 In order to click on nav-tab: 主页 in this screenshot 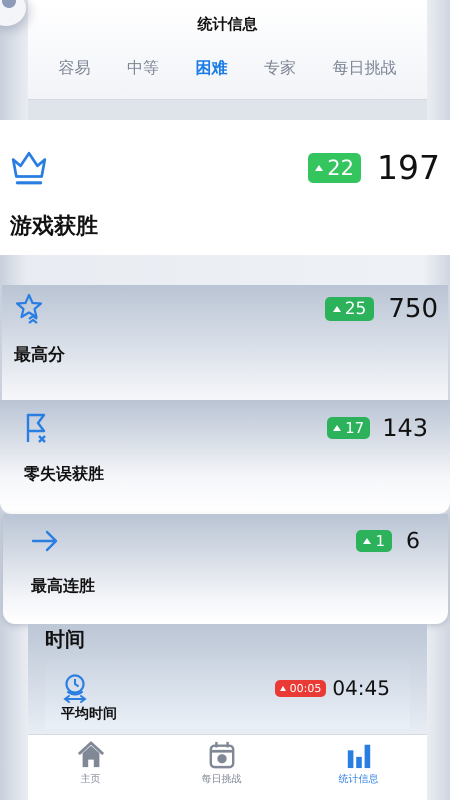, I will do `click(90, 767)`.